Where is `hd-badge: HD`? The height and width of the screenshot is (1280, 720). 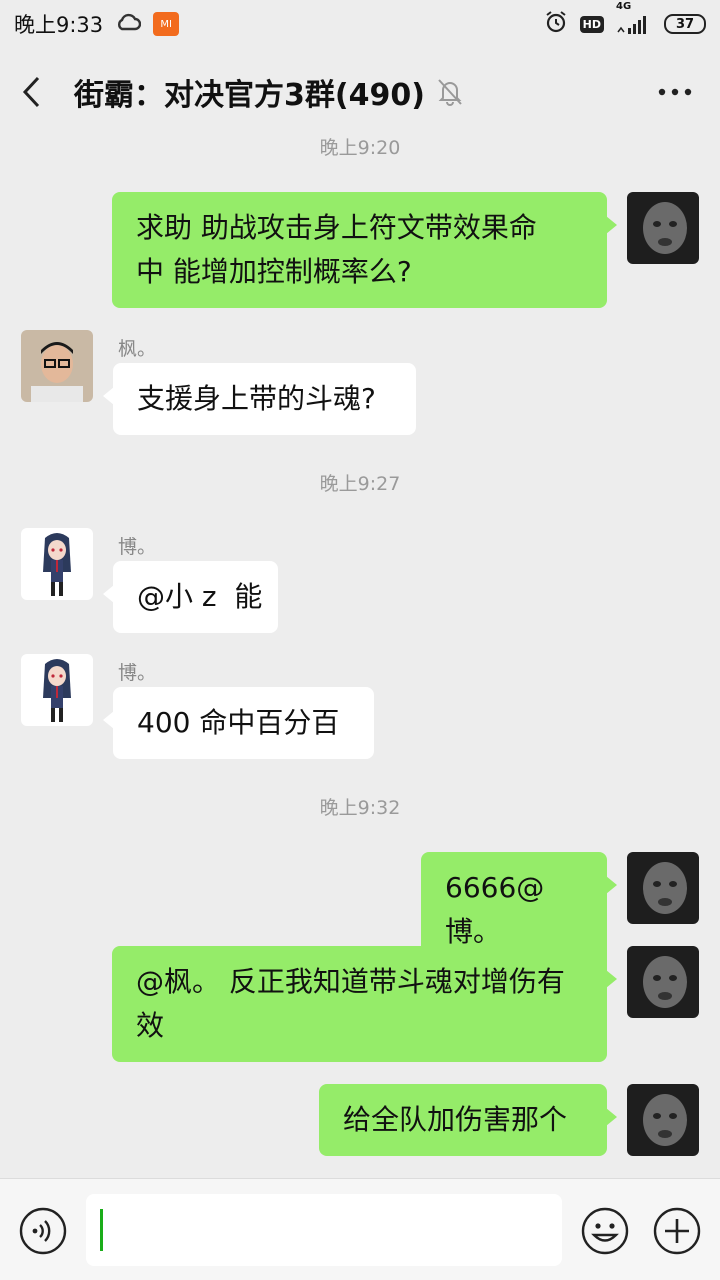 hd-badge: HD is located at coordinates (591, 24).